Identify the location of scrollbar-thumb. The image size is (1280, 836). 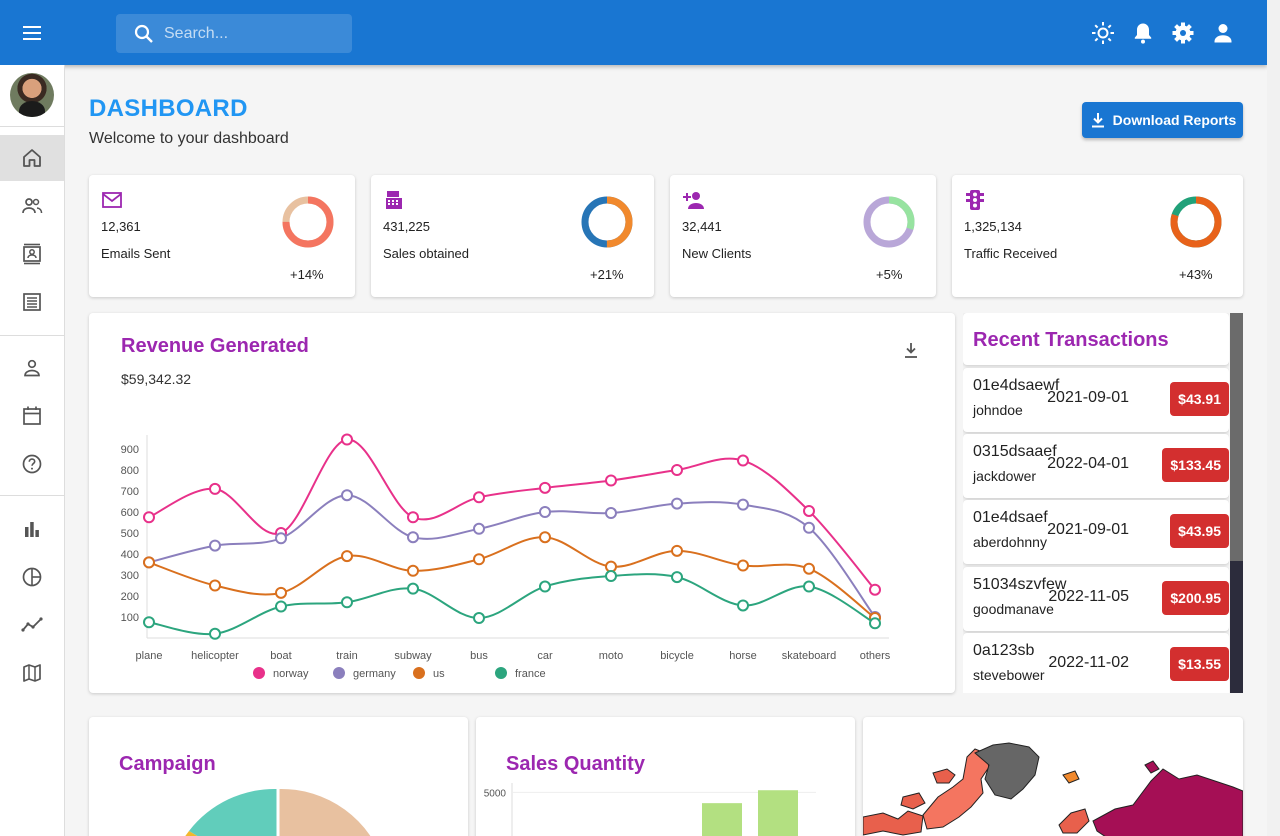
(1236, 437).